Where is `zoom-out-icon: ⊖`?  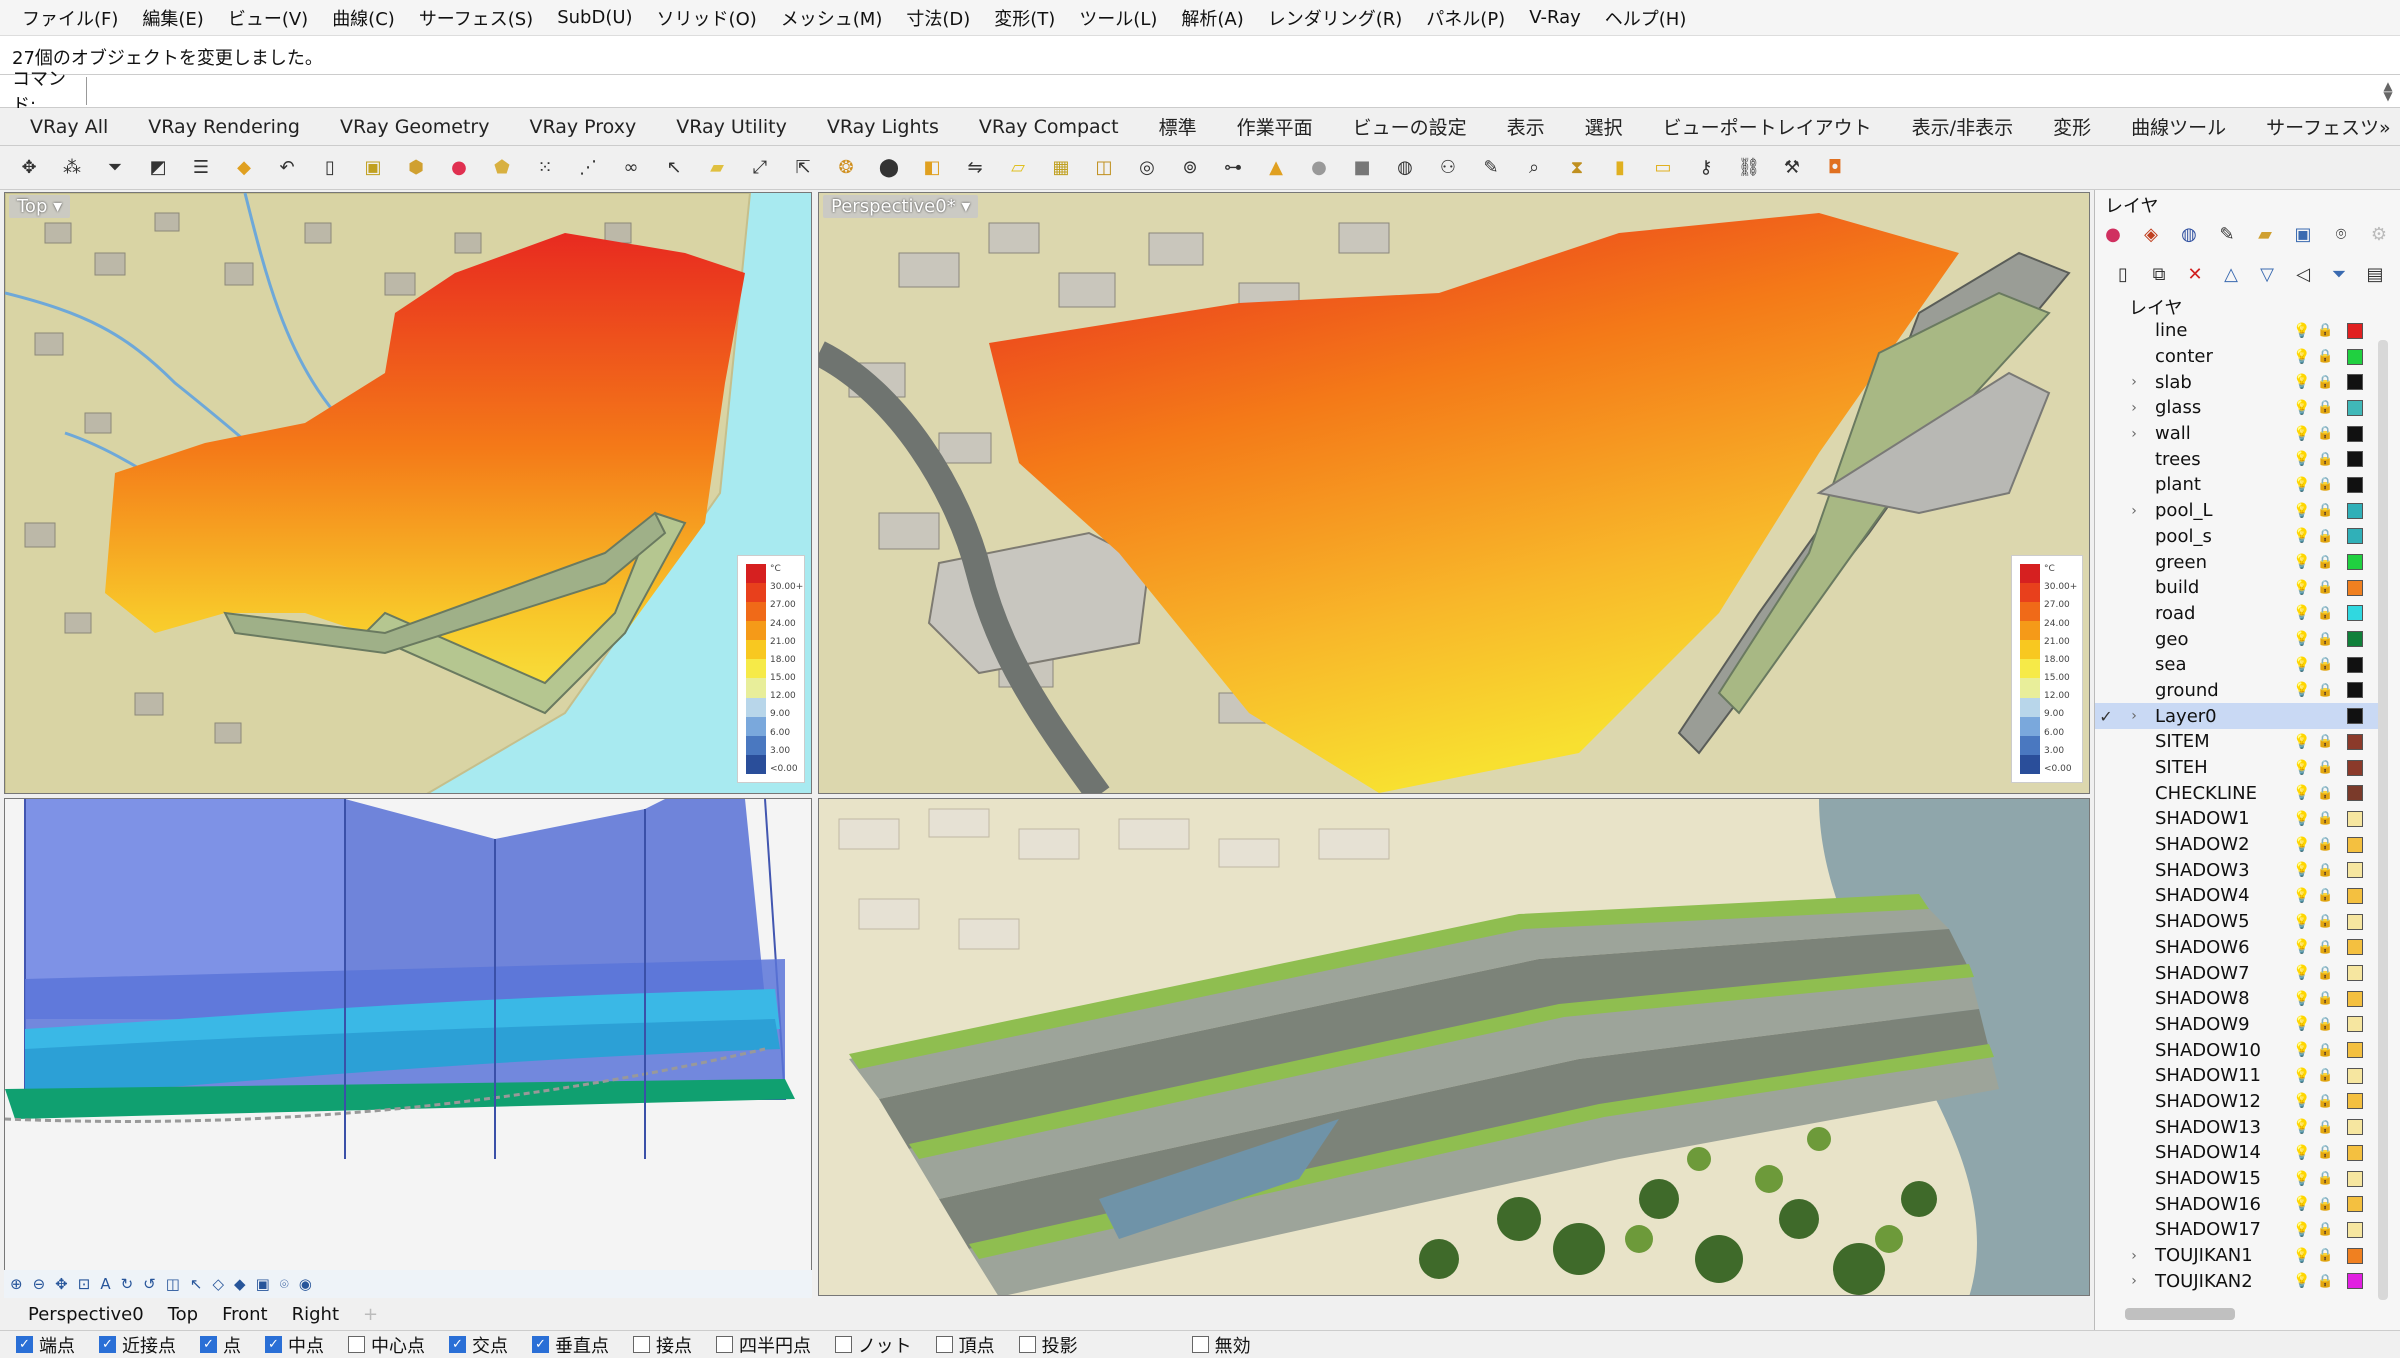 zoom-out-icon: ⊖ is located at coordinates (39, 1284).